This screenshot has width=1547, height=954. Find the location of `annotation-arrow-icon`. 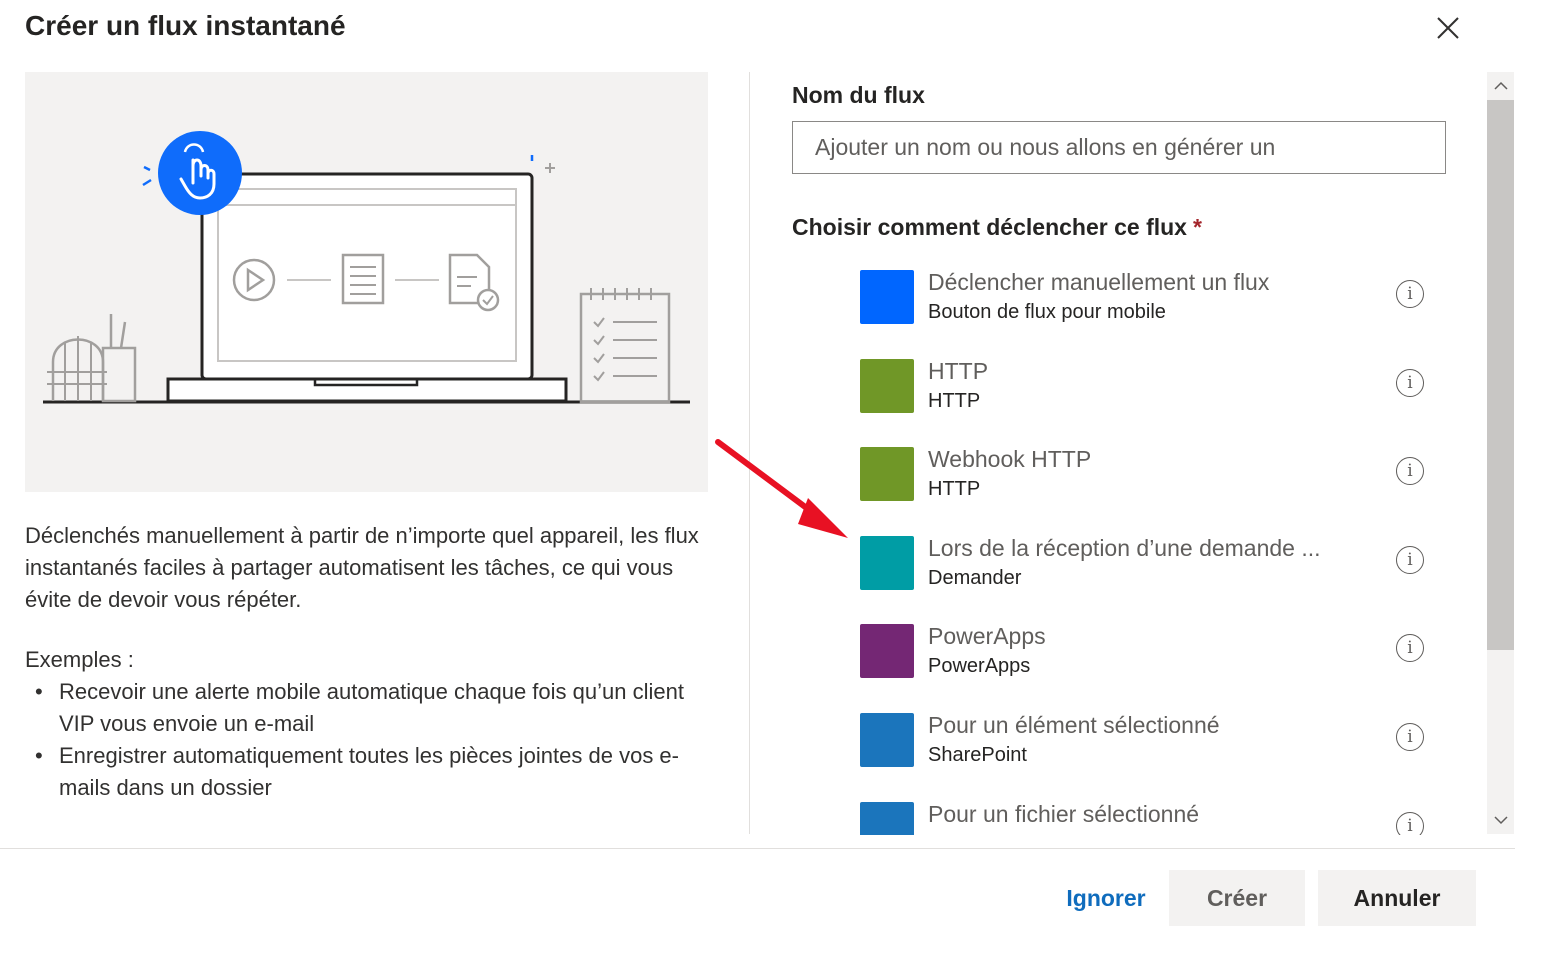

annotation-arrow-icon is located at coordinates (781, 488).